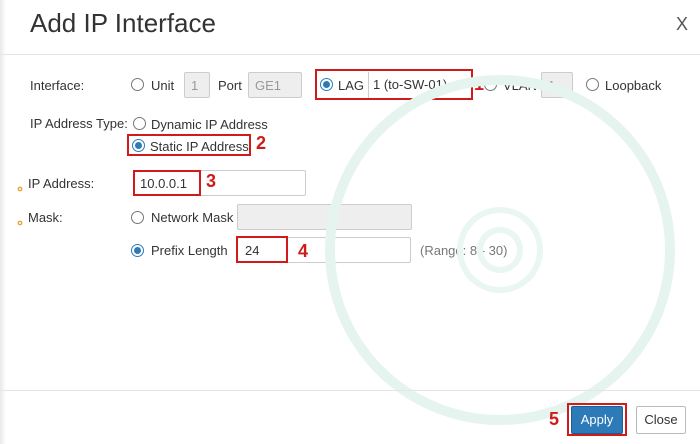 The height and width of the screenshot is (444, 700). What do you see at coordinates (479, 84) in the screenshot?
I see `annotation-number-1: 1` at bounding box center [479, 84].